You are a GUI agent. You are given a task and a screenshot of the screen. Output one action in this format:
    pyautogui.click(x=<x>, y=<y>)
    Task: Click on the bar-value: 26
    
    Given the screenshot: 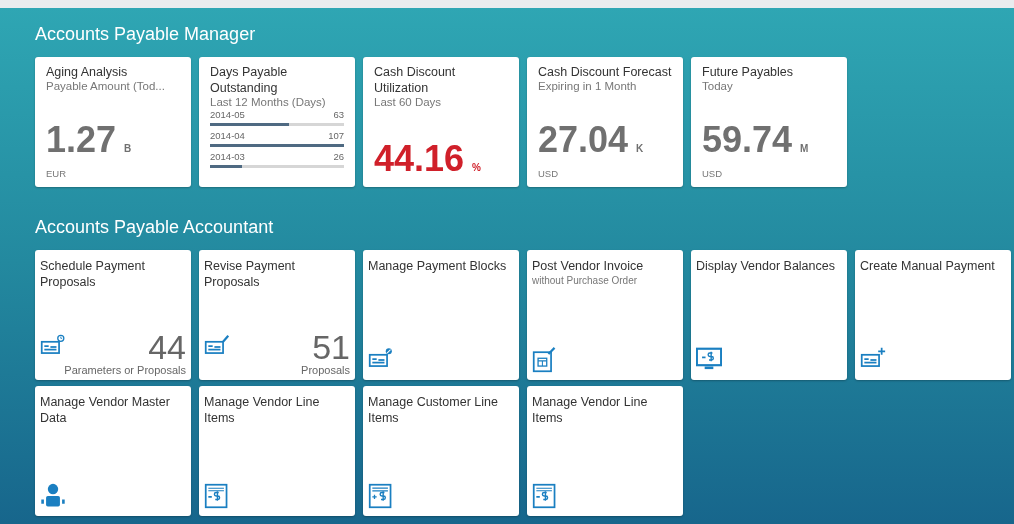 What is the action you would take?
    pyautogui.click(x=338, y=156)
    